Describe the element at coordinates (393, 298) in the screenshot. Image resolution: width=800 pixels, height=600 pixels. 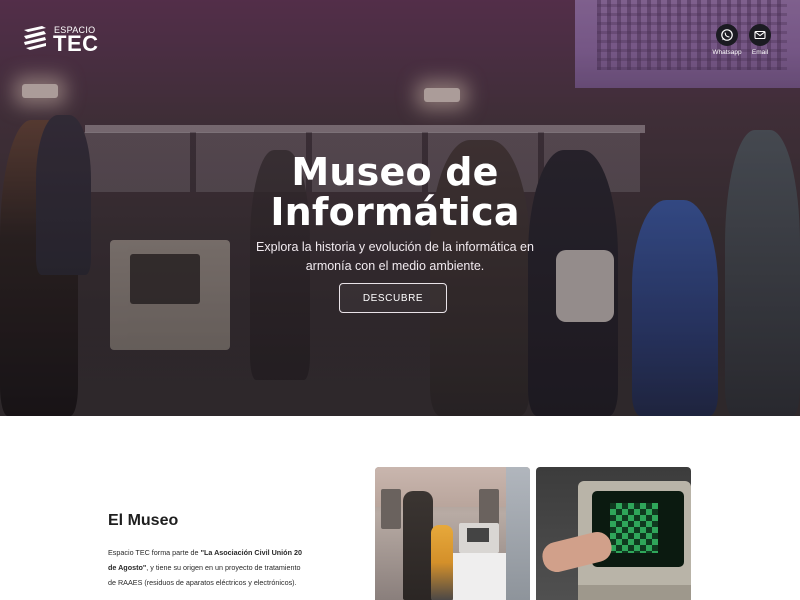
I see `descubre-button: DESCUBRE` at that location.